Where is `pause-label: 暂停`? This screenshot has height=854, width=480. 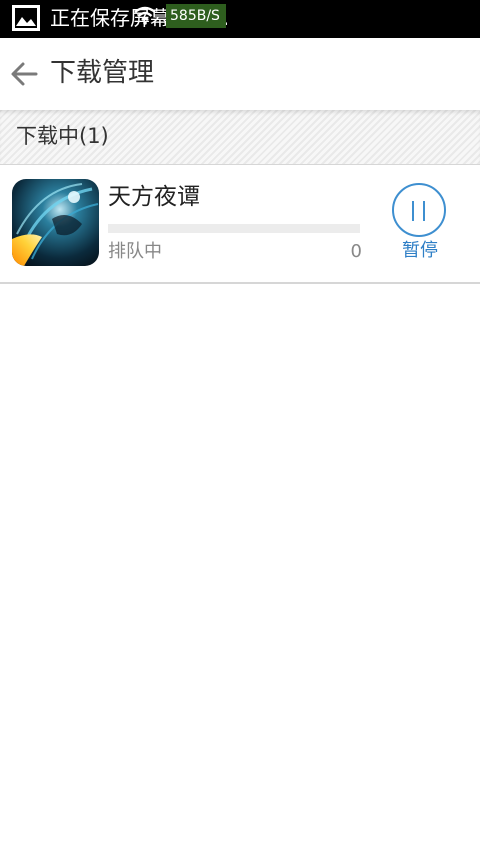
pause-label: 暂停 is located at coordinates (420, 250).